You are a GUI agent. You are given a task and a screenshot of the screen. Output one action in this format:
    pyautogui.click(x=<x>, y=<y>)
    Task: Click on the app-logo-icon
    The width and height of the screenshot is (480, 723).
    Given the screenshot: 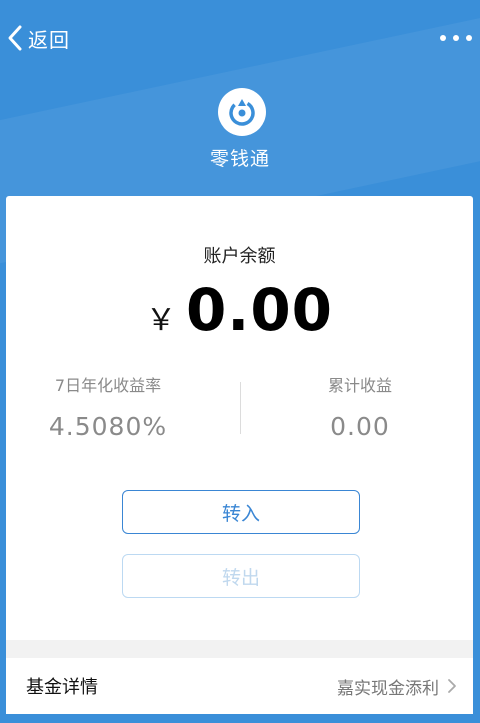 What is the action you would take?
    pyautogui.click(x=242, y=112)
    